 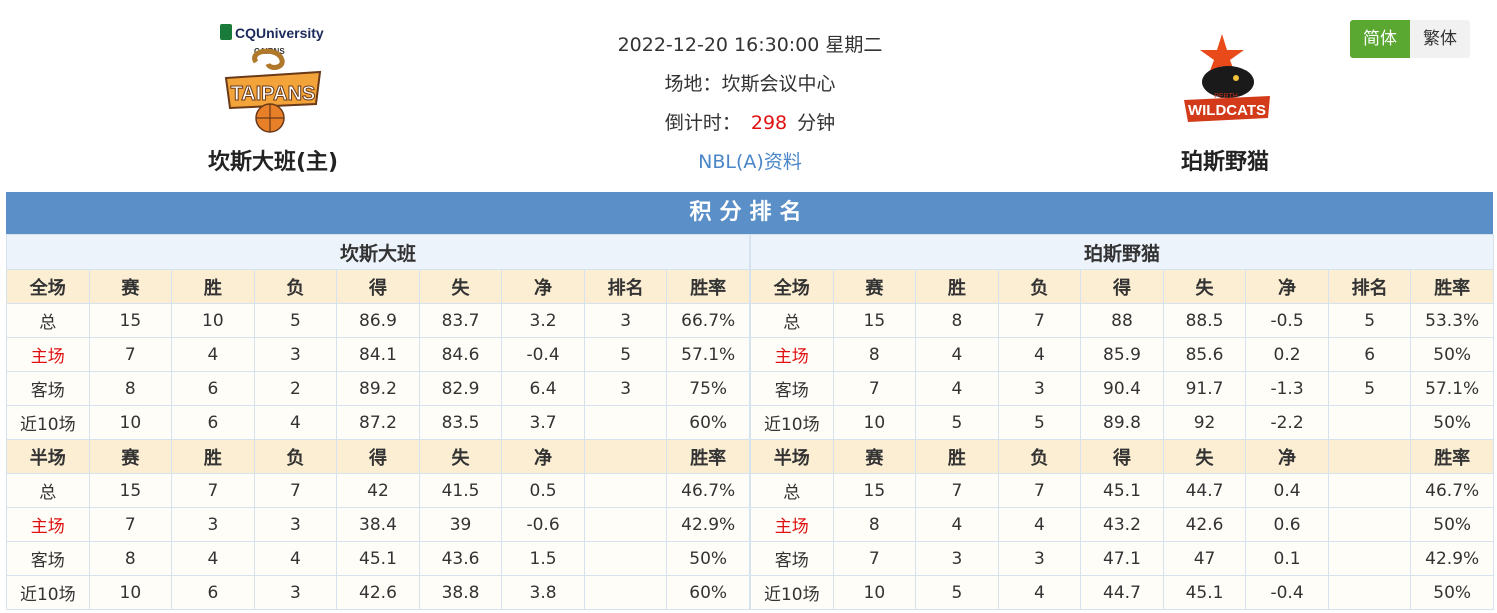 What do you see at coordinates (1380, 39) in the screenshot?
I see `simplified-chinese-button: 简体` at bounding box center [1380, 39].